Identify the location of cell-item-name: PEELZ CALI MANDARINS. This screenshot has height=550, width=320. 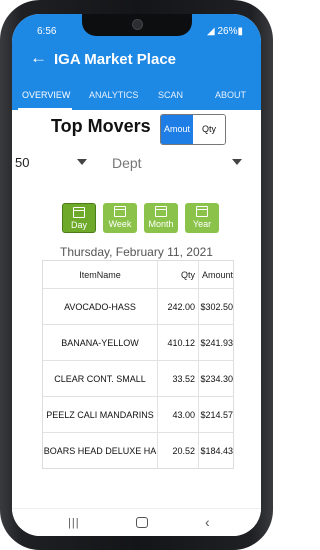
(100, 414).